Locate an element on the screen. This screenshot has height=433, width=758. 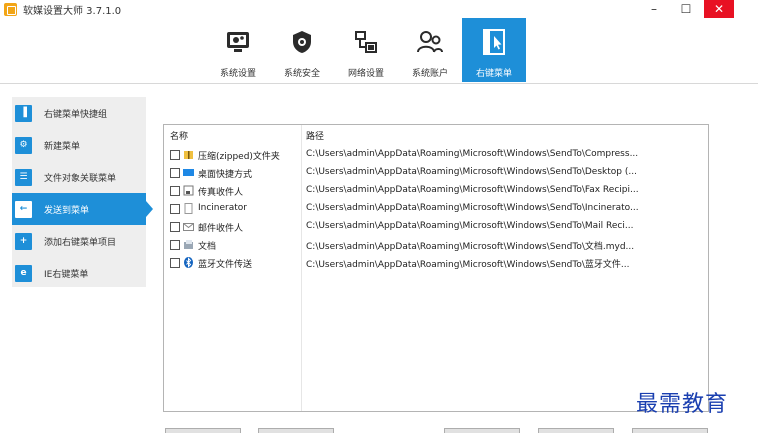
zip-folder-icon is located at coordinates (188, 154).